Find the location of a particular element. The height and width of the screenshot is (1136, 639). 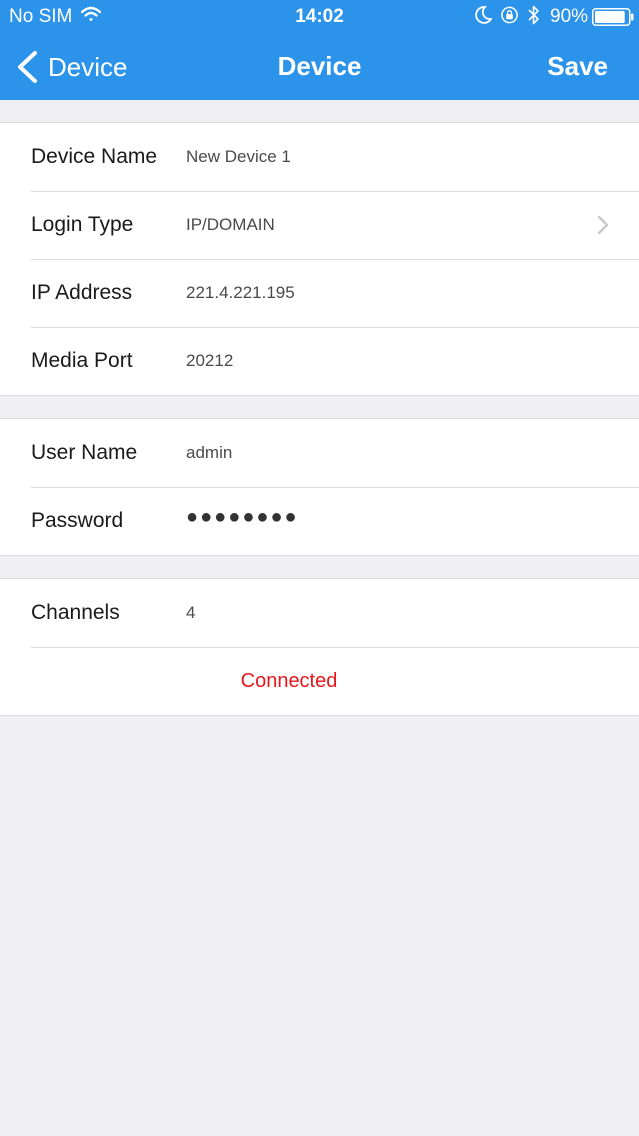

clock: 14:02 is located at coordinates (319, 16).